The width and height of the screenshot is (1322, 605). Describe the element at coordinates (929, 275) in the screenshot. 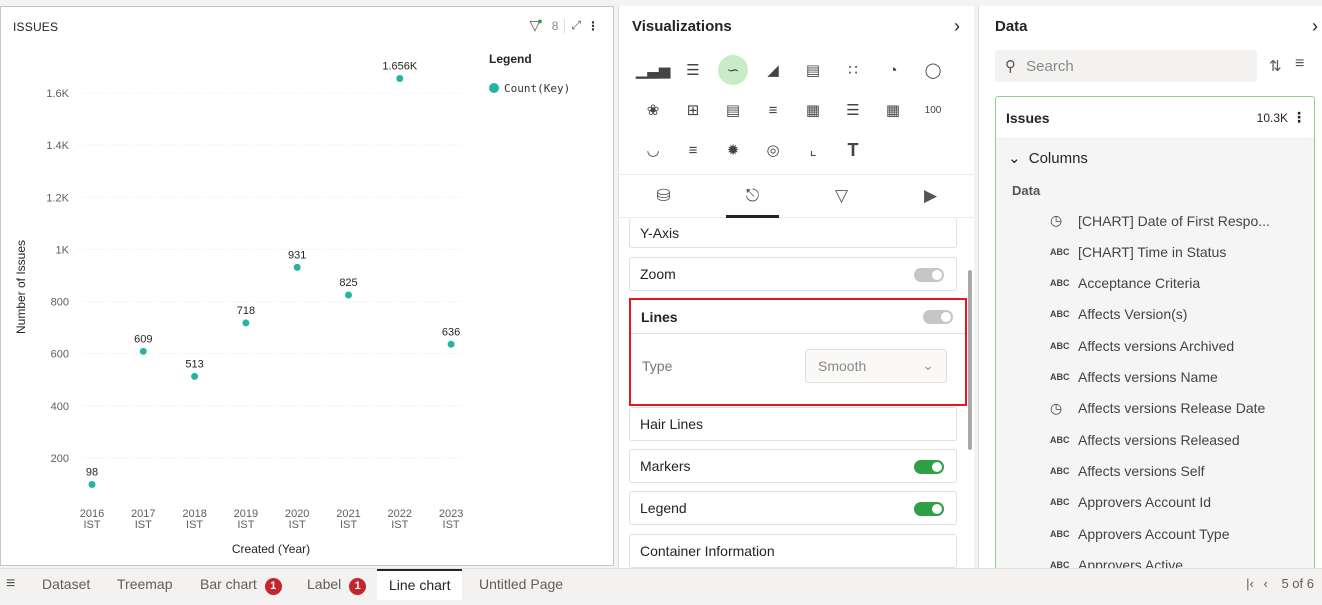

I see `zoom-toggle` at that location.